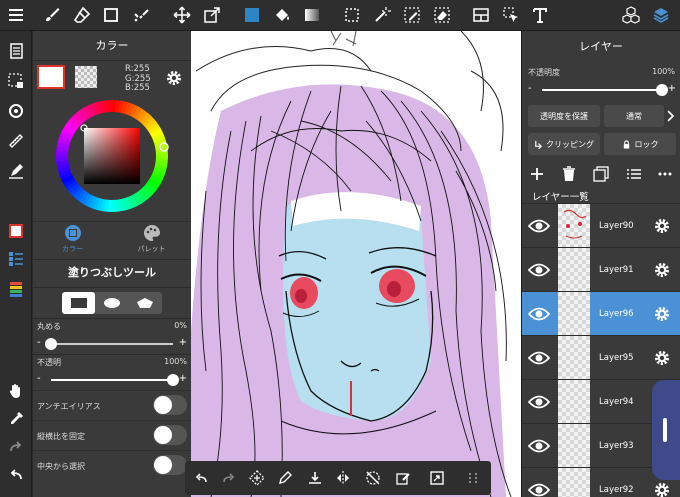 This screenshot has height=497, width=680. What do you see at coordinates (661, 15) in the screenshot?
I see `layers-icon` at bounding box center [661, 15].